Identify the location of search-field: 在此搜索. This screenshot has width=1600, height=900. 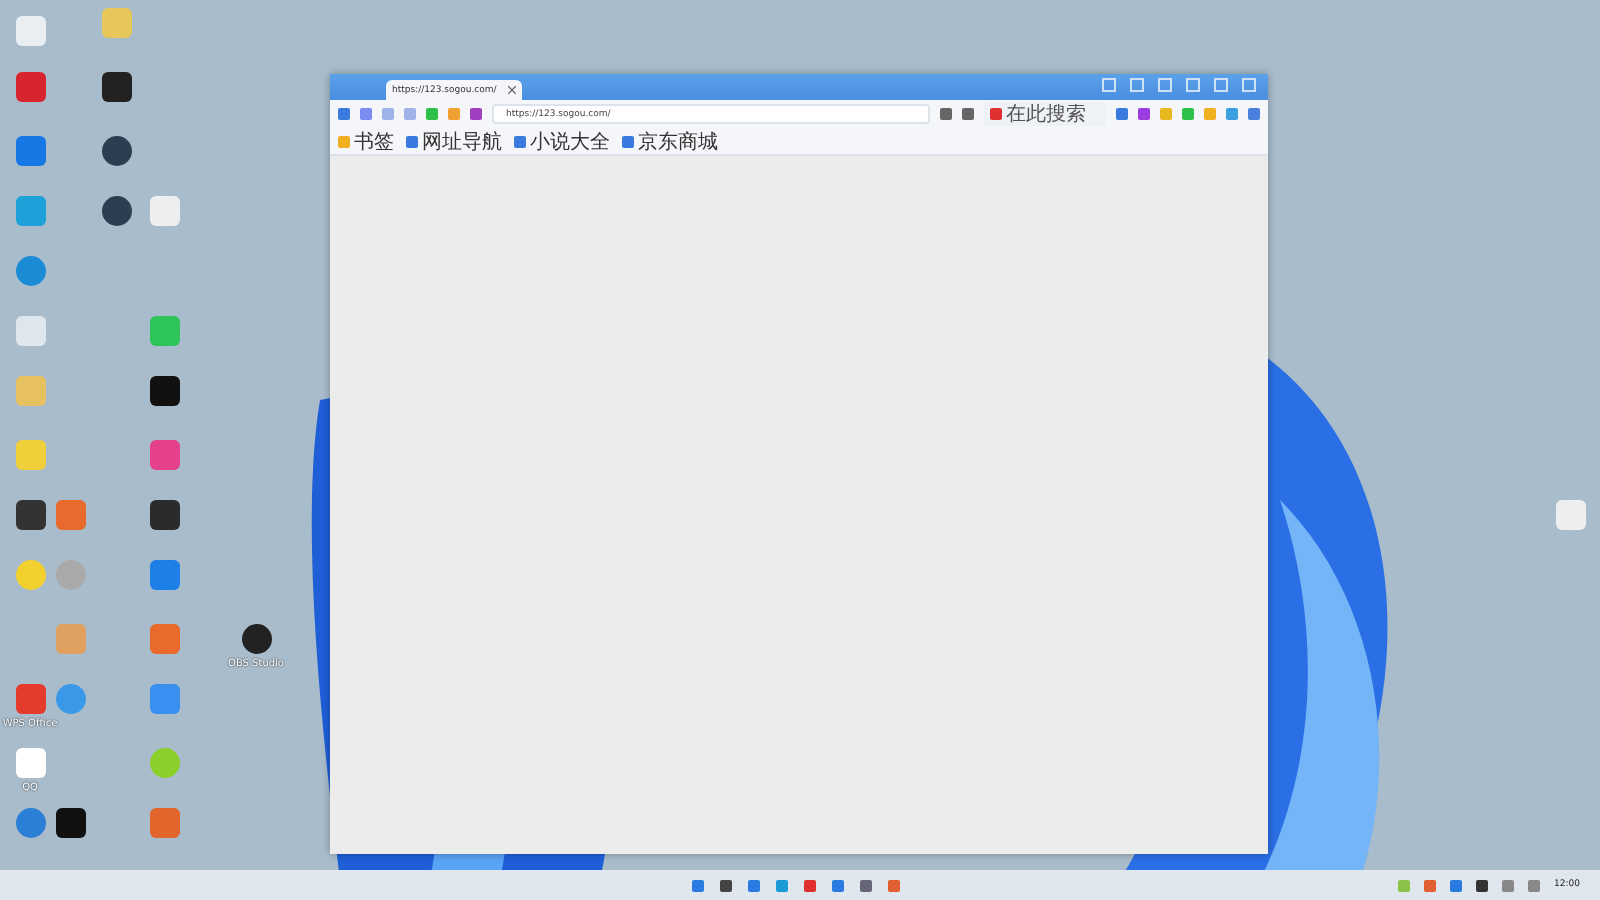
(1045, 114).